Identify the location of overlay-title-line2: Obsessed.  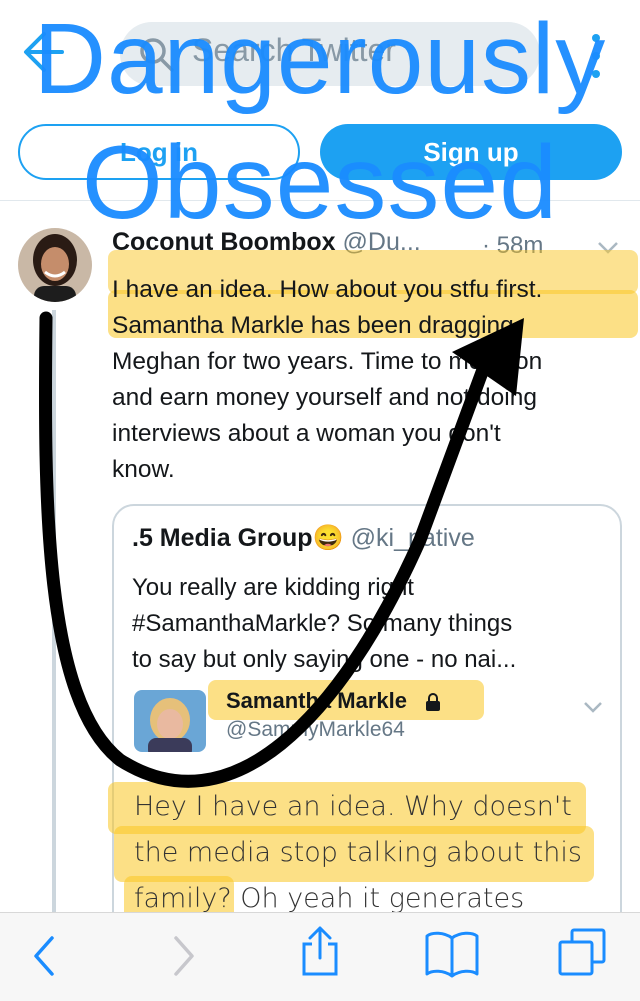
(320, 183).